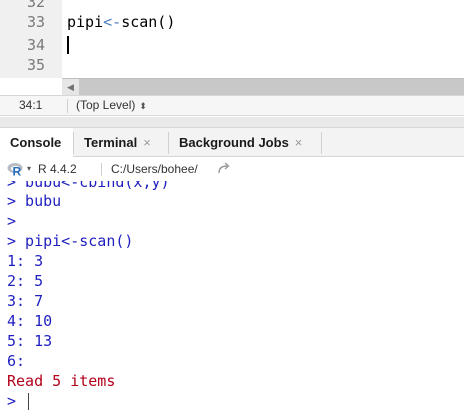  Describe the element at coordinates (111, 142) in the screenshot. I see `tab-label: Terminal` at that location.